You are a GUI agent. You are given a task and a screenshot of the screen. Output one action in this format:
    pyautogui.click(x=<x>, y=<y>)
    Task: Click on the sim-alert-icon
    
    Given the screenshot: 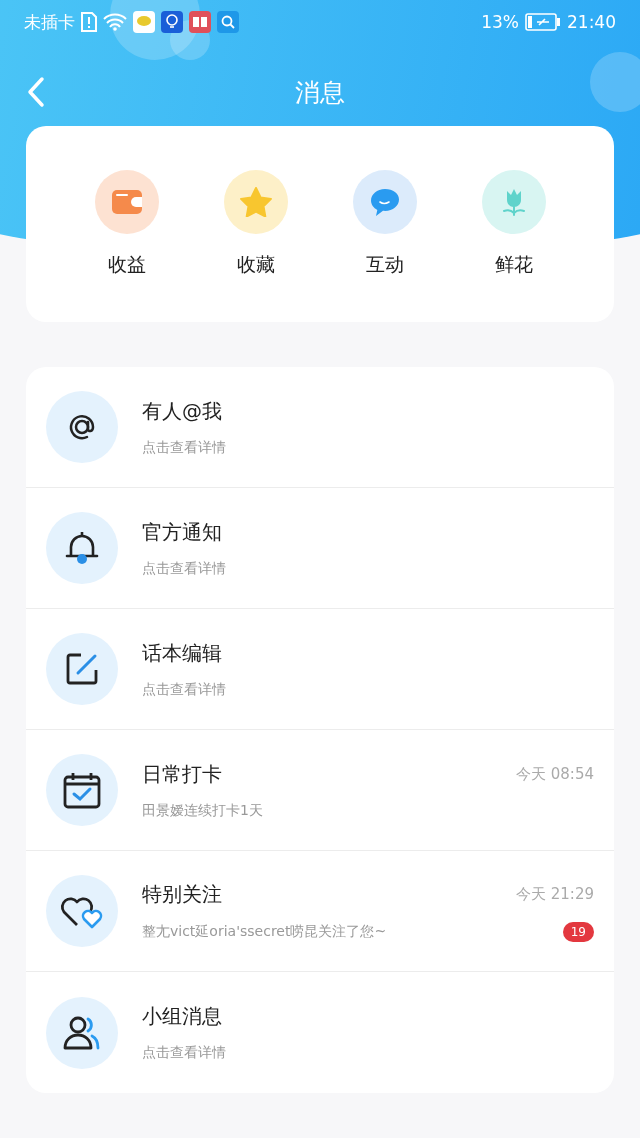 What is the action you would take?
    pyautogui.click(x=89, y=22)
    